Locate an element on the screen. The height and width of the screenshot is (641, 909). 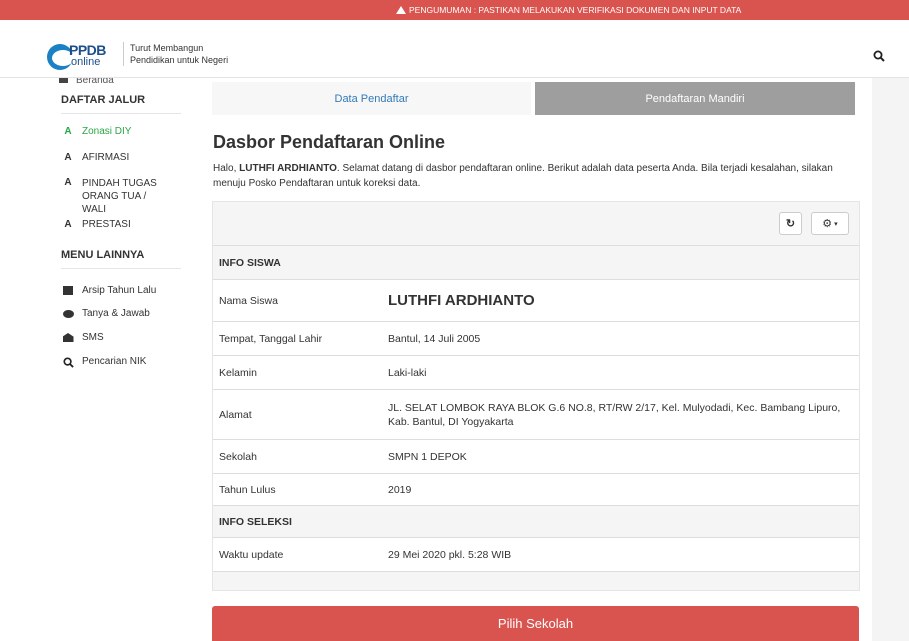
settings-dropdown-button: ⚙ ▾ is located at coordinates (830, 223).